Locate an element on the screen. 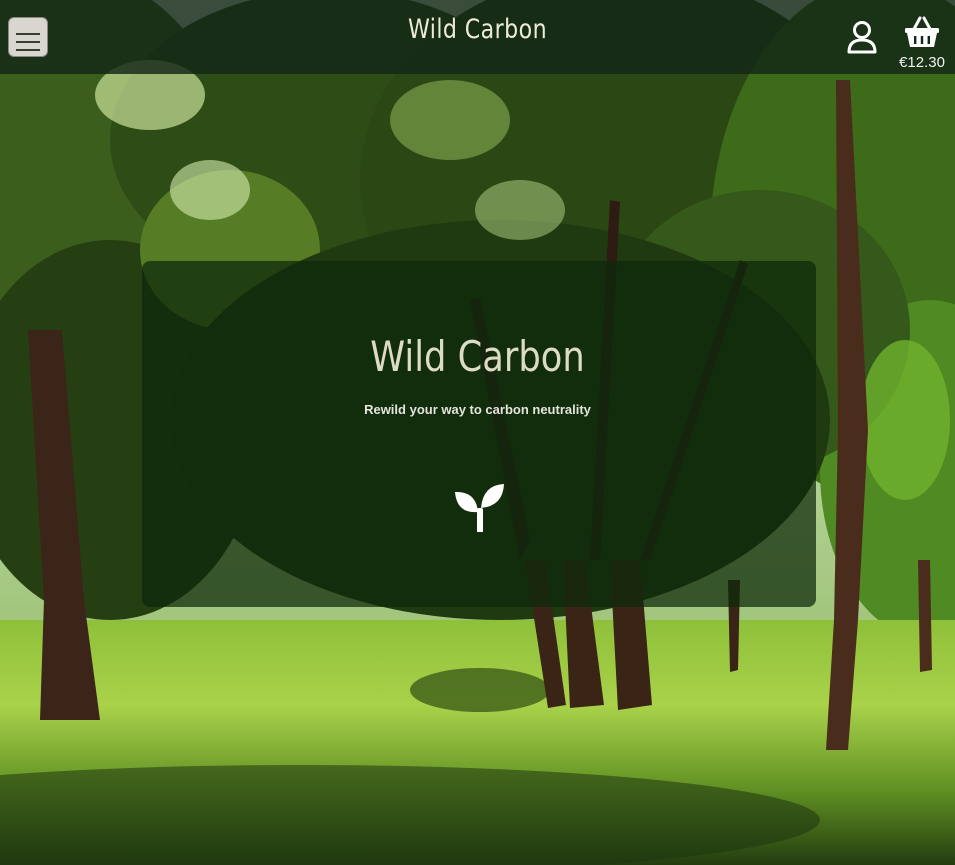  hamburger-menu-icon is located at coordinates (28, 41).